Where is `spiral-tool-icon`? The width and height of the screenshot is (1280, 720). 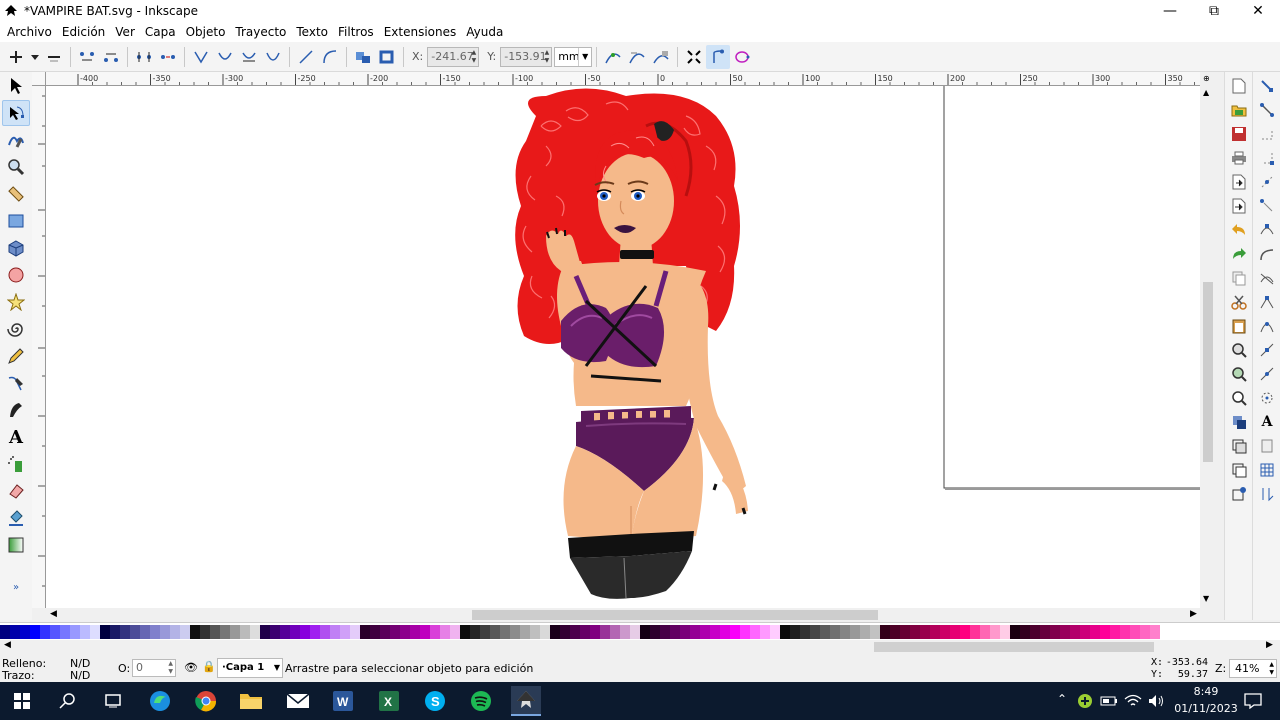 spiral-tool-icon is located at coordinates (16, 329).